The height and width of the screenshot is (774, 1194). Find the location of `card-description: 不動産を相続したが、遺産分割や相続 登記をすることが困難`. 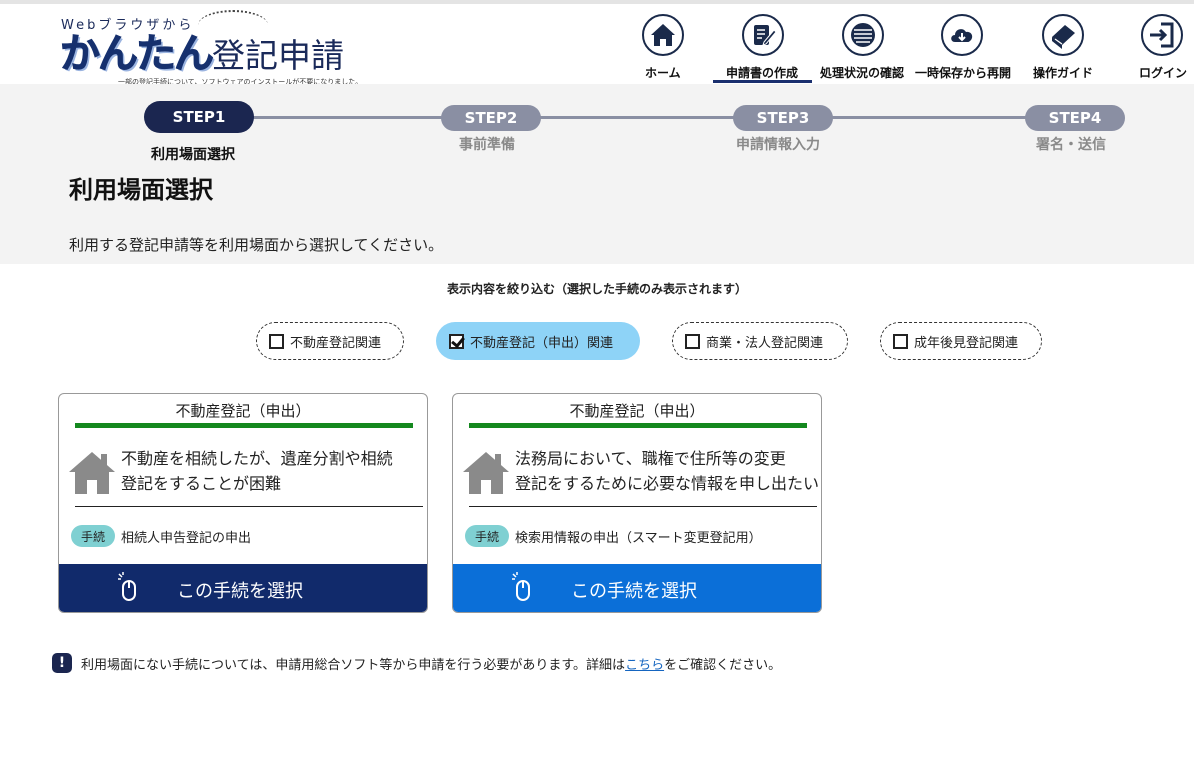

card-description: 不動産を相続したが、遺産分割や相続 登記をすることが困難 is located at coordinates (257, 471).